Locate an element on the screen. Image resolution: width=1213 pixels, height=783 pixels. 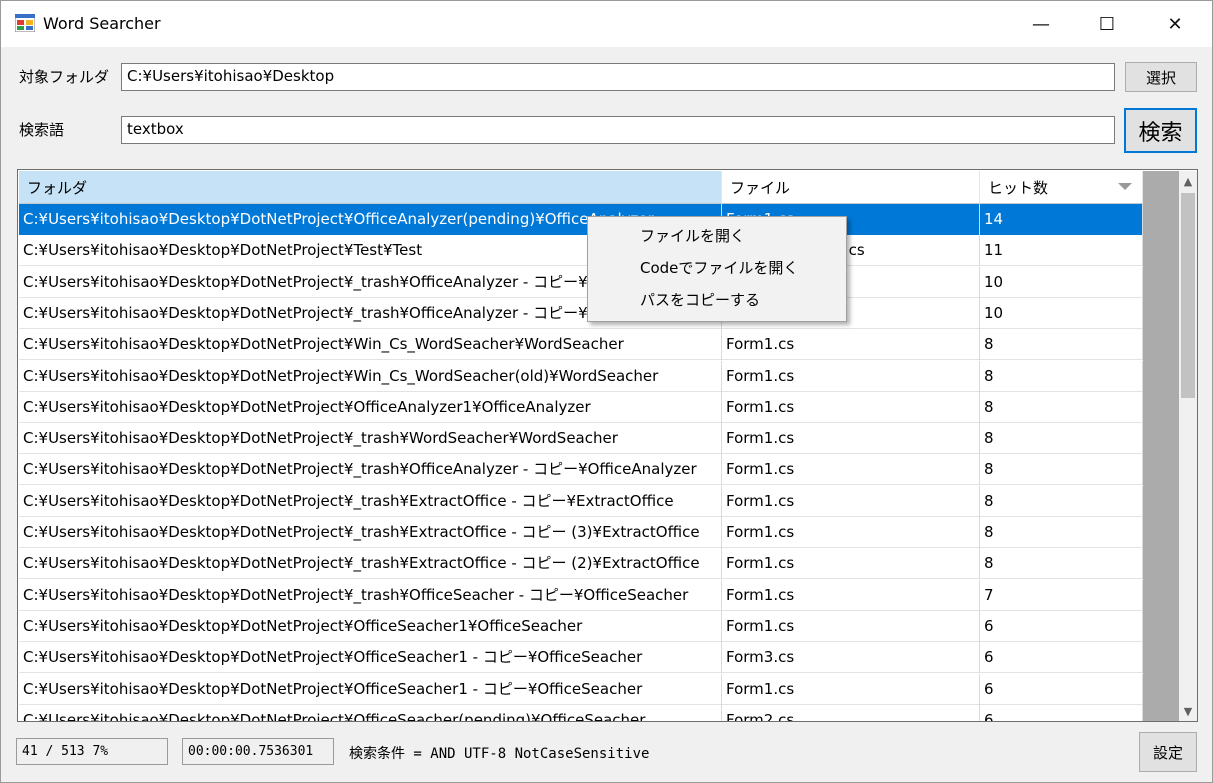
context-menu: ファイルを開く Codeでファイルを開く パスをコピーする is located at coordinates (717, 269).